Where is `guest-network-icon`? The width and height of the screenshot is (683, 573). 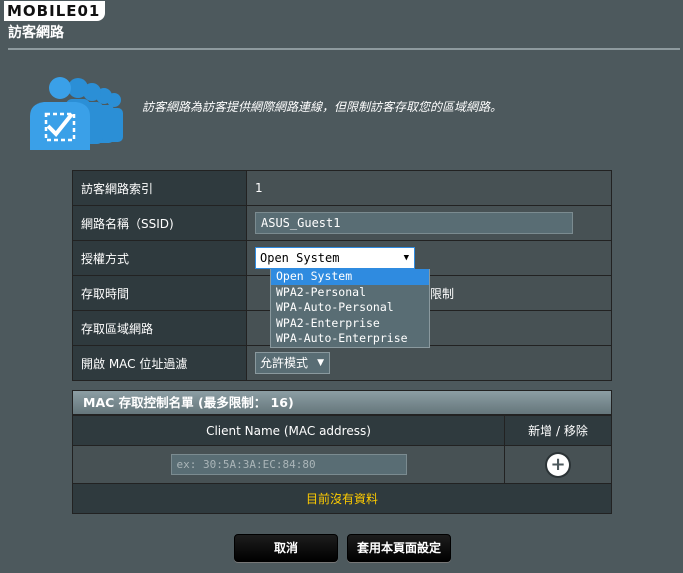 guest-network-icon is located at coordinates (76, 113).